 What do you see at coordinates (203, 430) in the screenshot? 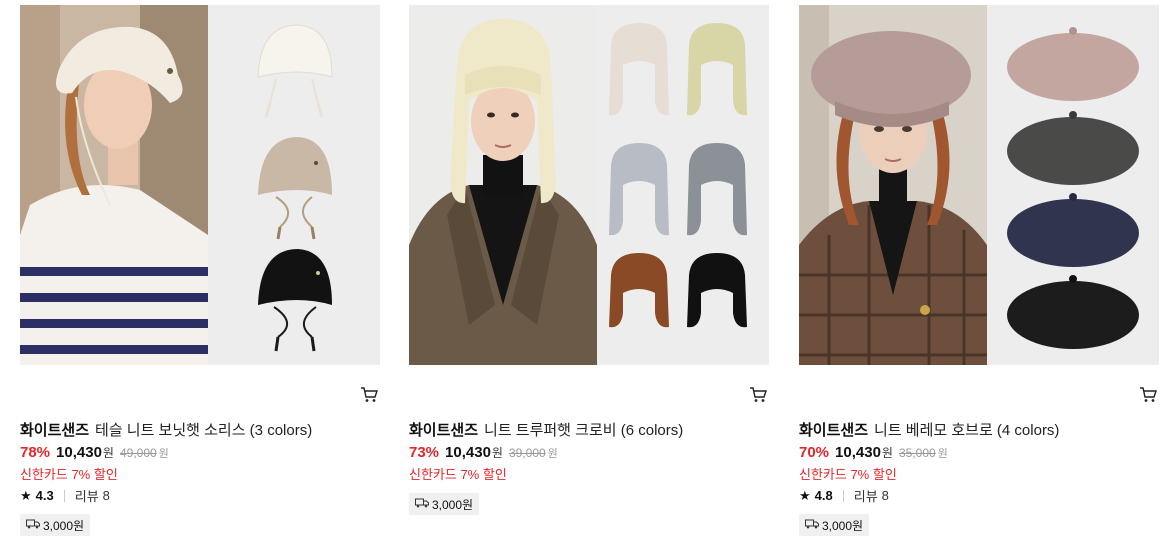
I see `product-name: 테슬 니트 보닛햇 소리스 (3 colors)` at bounding box center [203, 430].